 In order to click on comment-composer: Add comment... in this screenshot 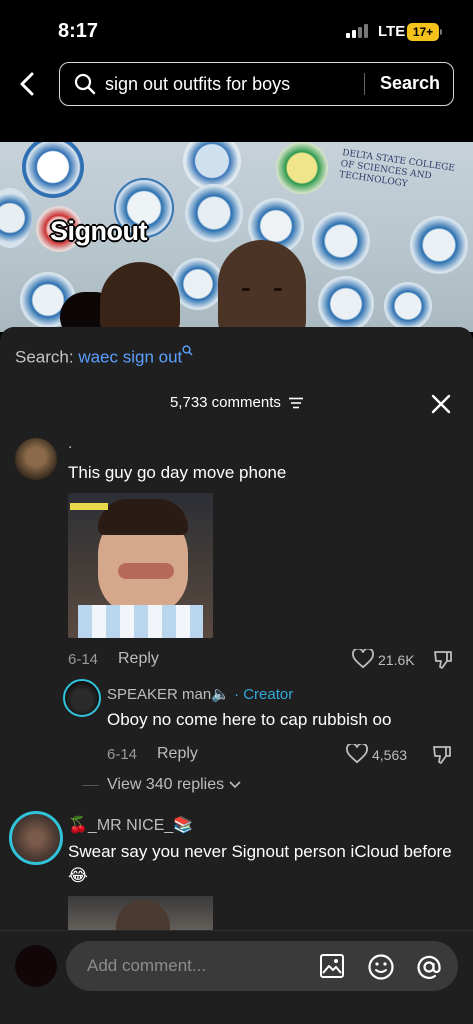, I will do `click(236, 977)`.